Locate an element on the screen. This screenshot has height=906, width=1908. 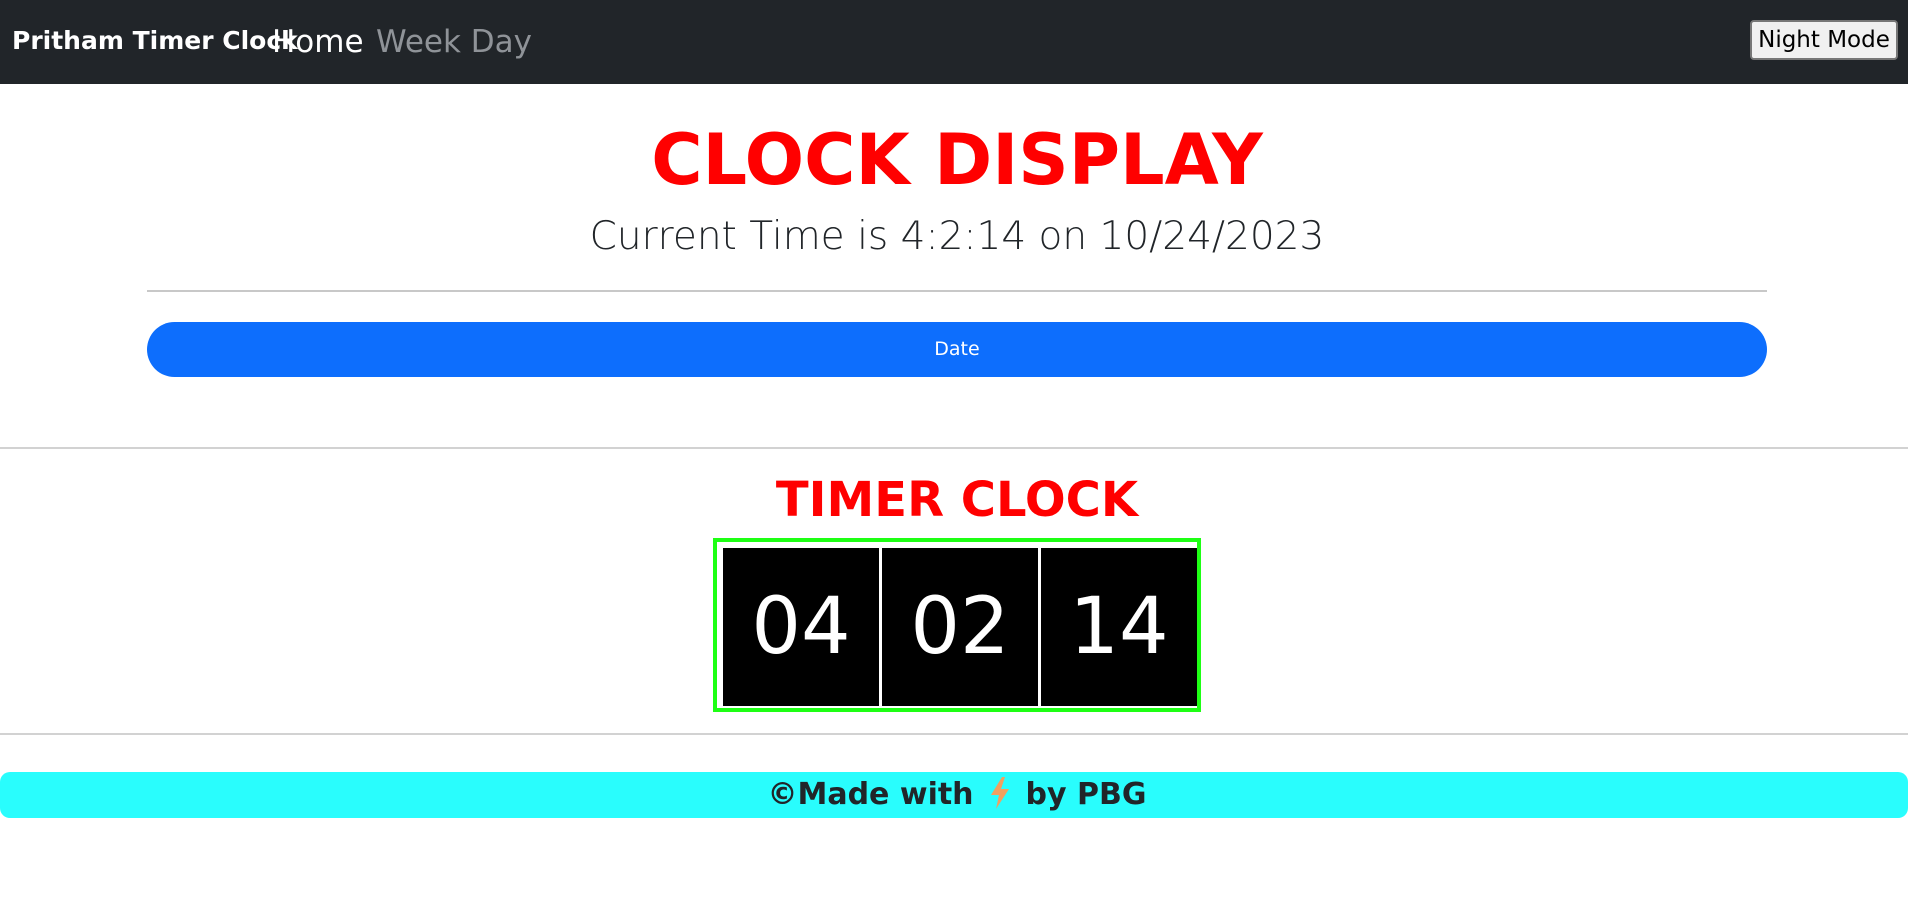
footer-prefix: ©Made with is located at coordinates (870, 794).